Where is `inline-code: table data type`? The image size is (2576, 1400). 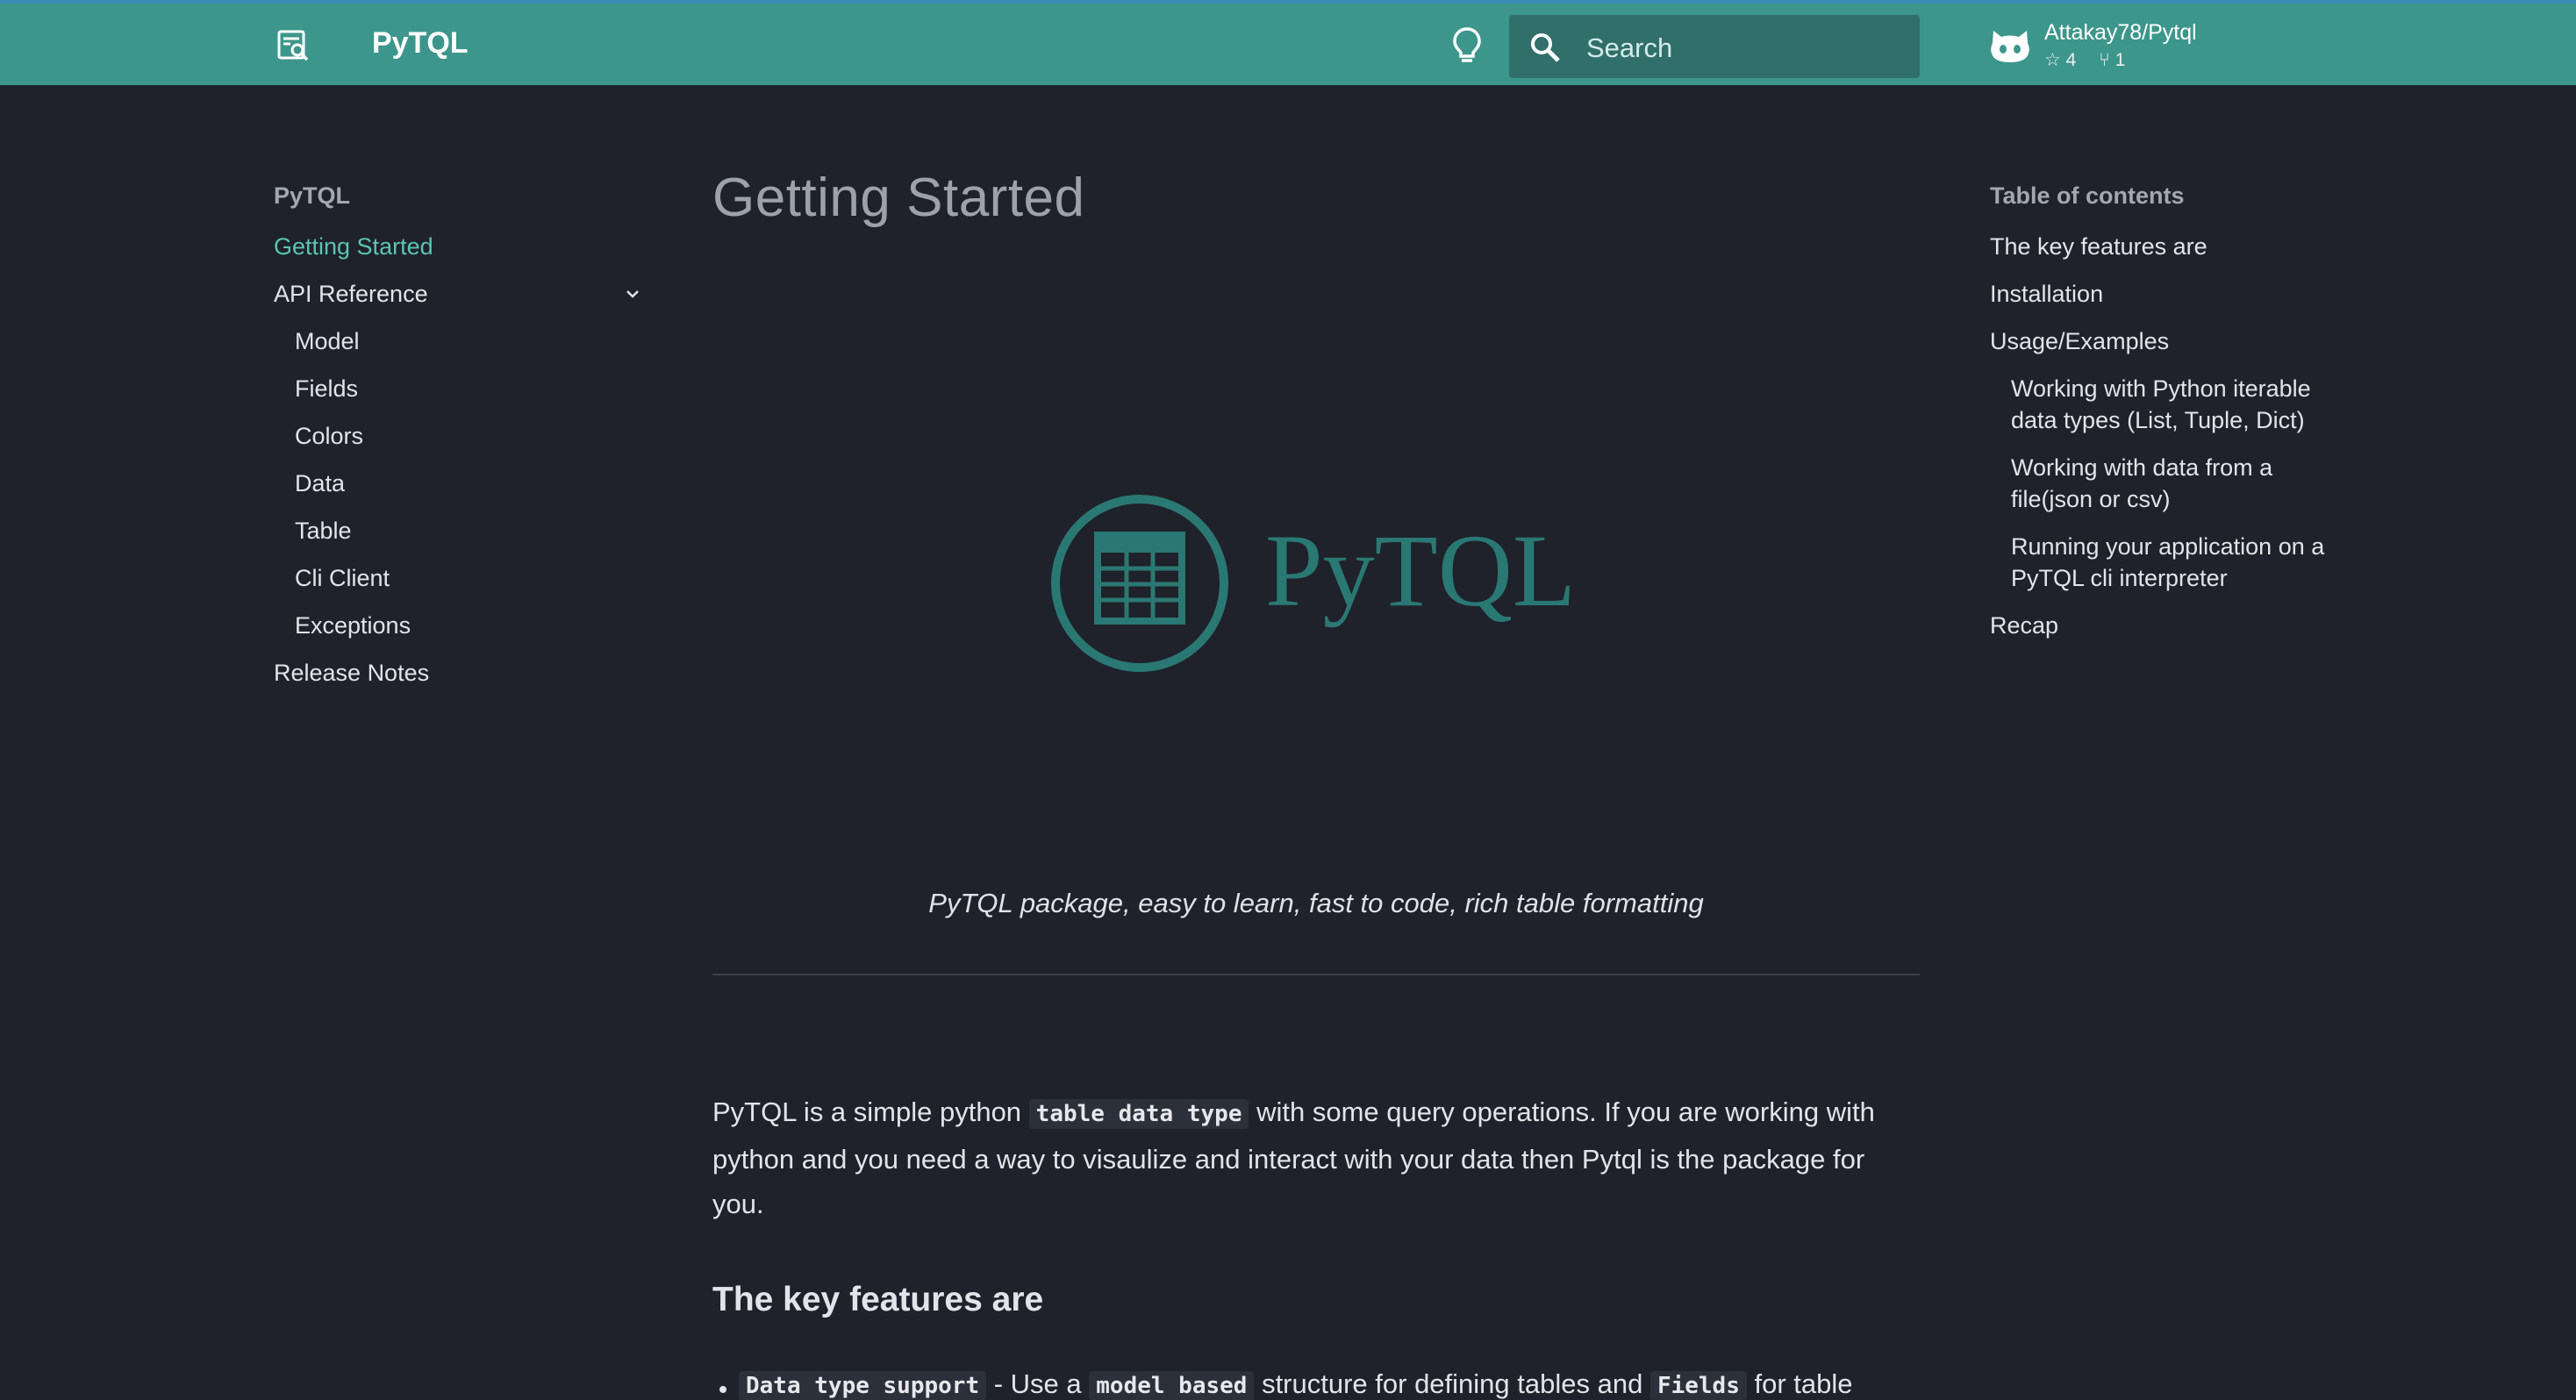 inline-code: table data type is located at coordinates (1138, 1114).